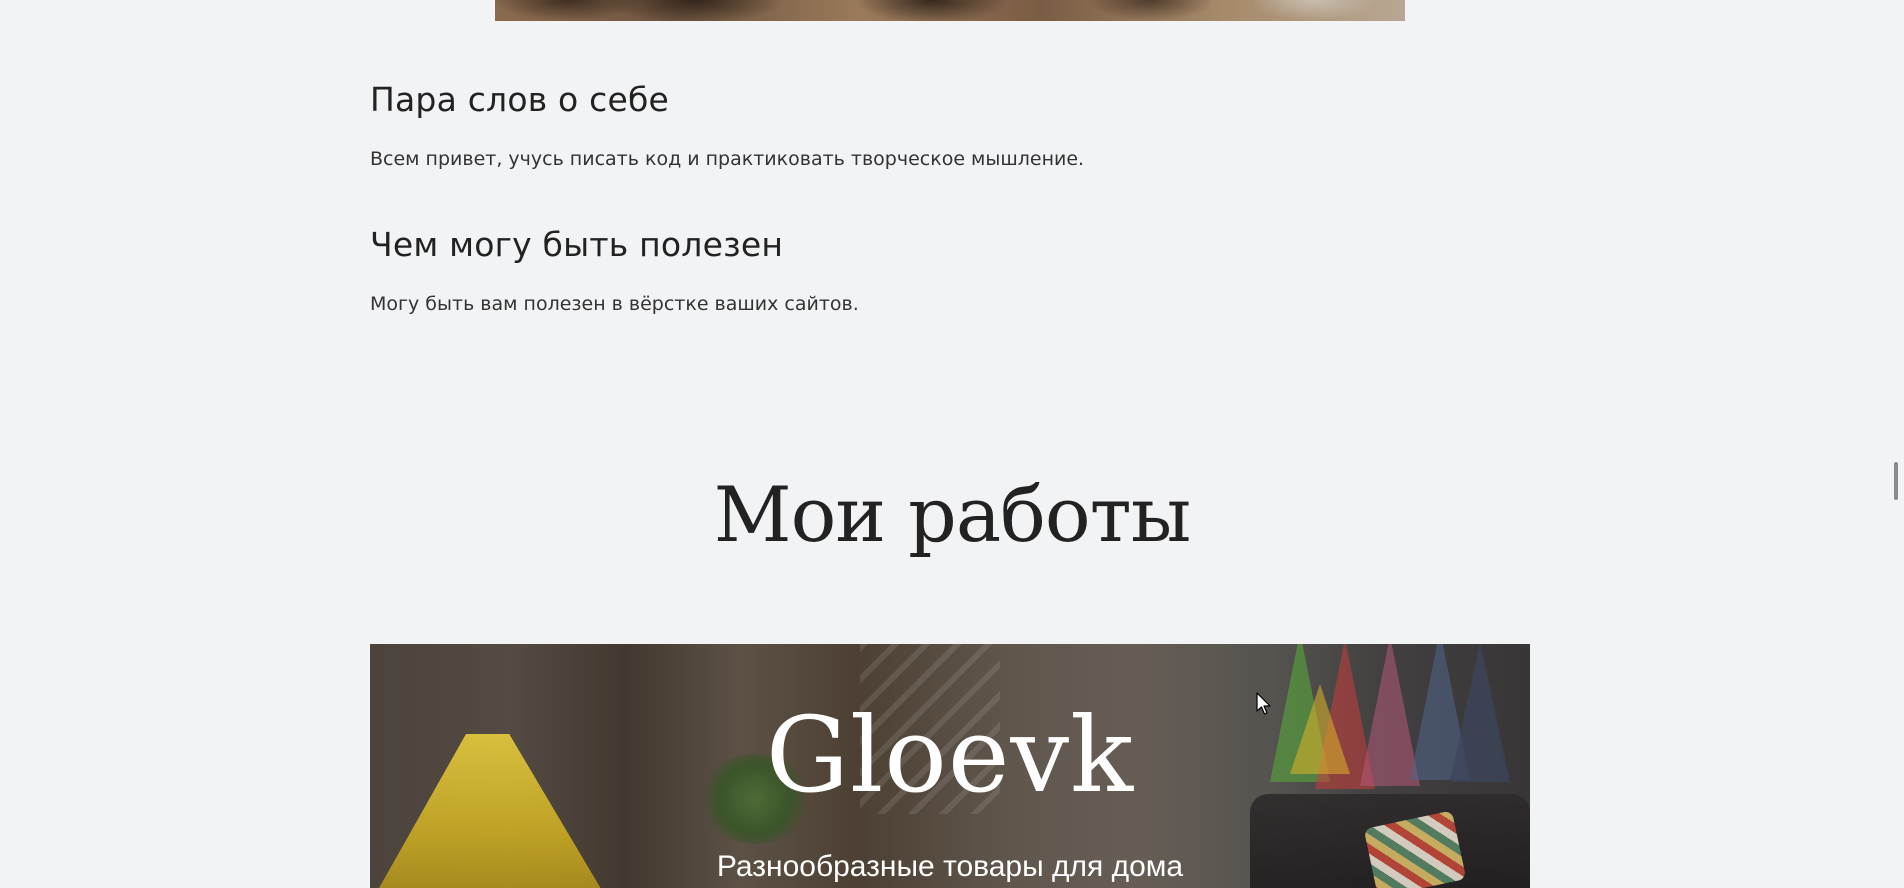 Image resolution: width=1904 pixels, height=888 pixels. What do you see at coordinates (950, 866) in the screenshot?
I see `project-tagline: Разнообразные товары для дома` at bounding box center [950, 866].